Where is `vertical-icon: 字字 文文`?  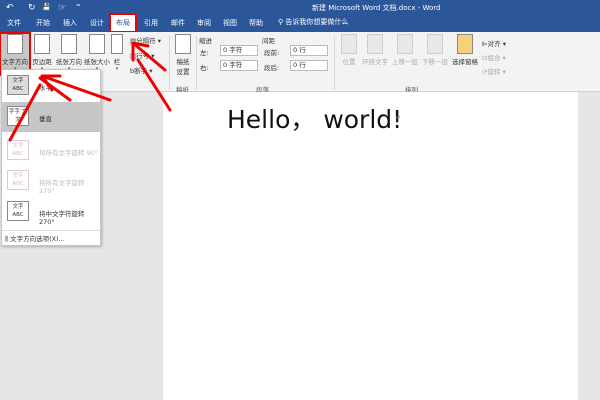
vertical-icon: 字字 文文 is located at coordinates (18, 116).